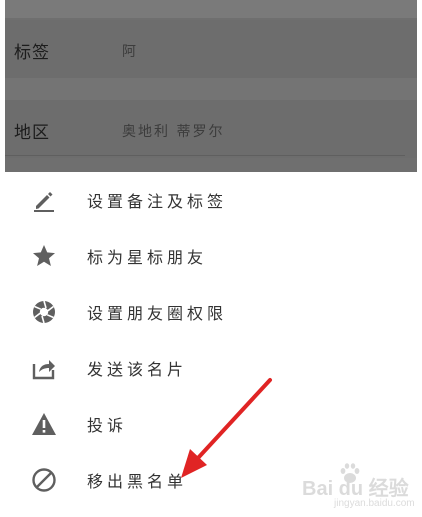 This screenshot has height=517, width=422. I want to click on menu-item-label: 设置朋友圈权限, so click(157, 313).